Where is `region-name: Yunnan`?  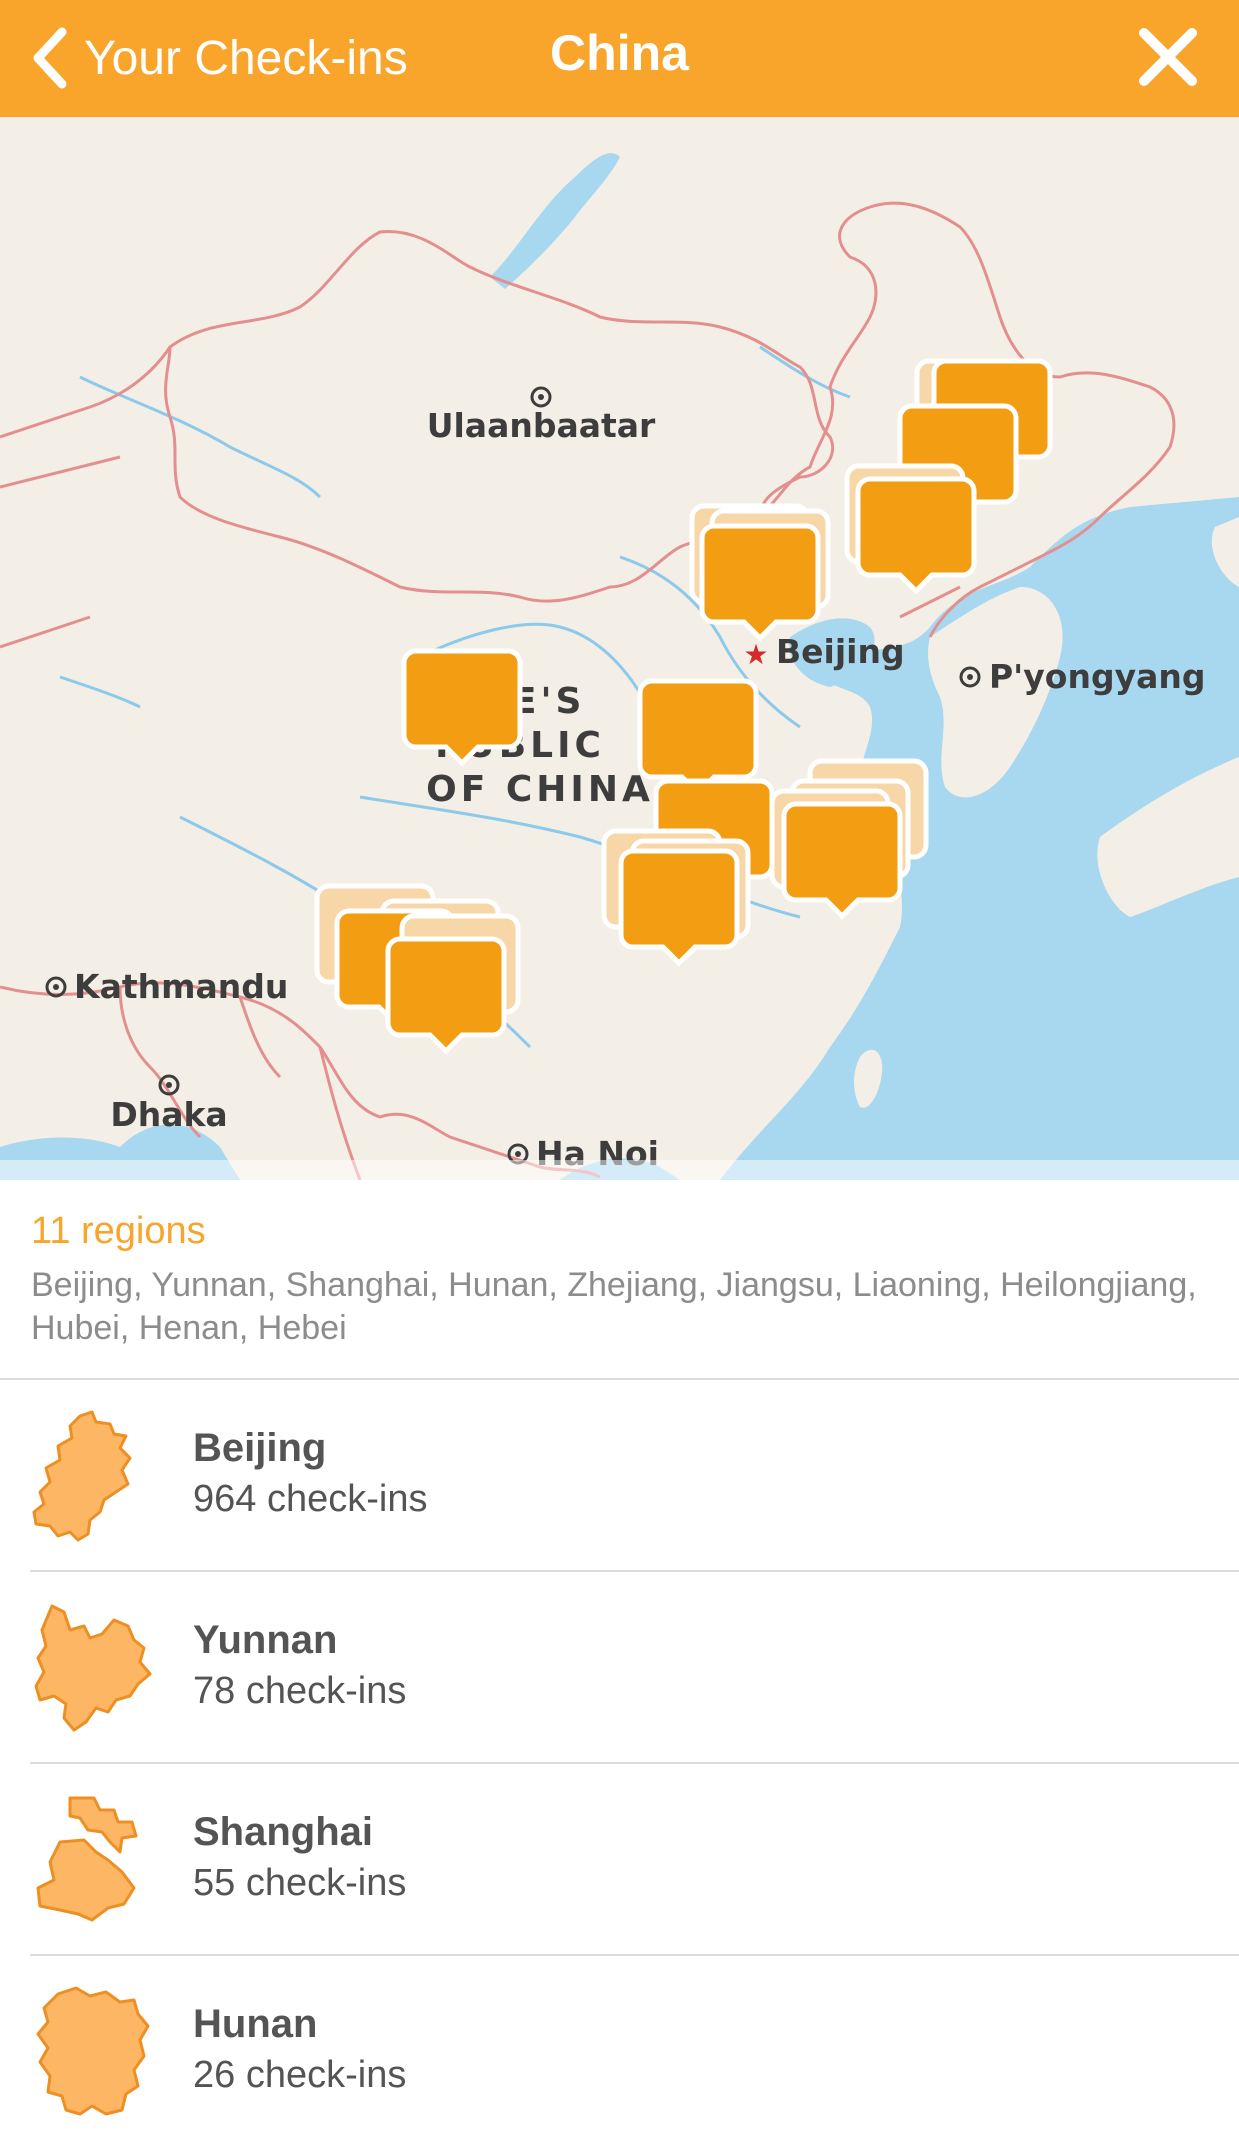 region-name: Yunnan is located at coordinates (265, 1640).